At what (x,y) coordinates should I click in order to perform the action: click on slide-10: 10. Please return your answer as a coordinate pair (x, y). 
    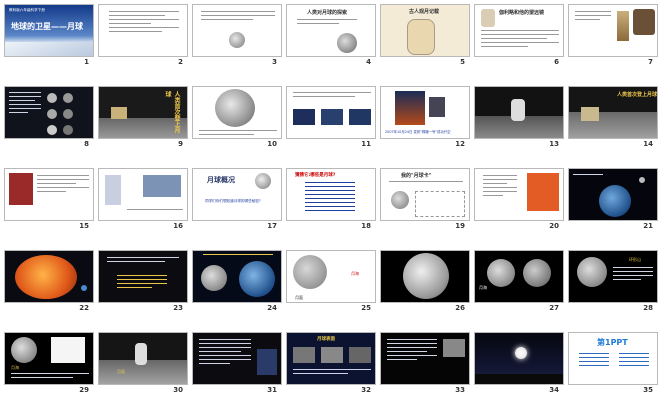
    Looking at the image, I should click on (237, 118).